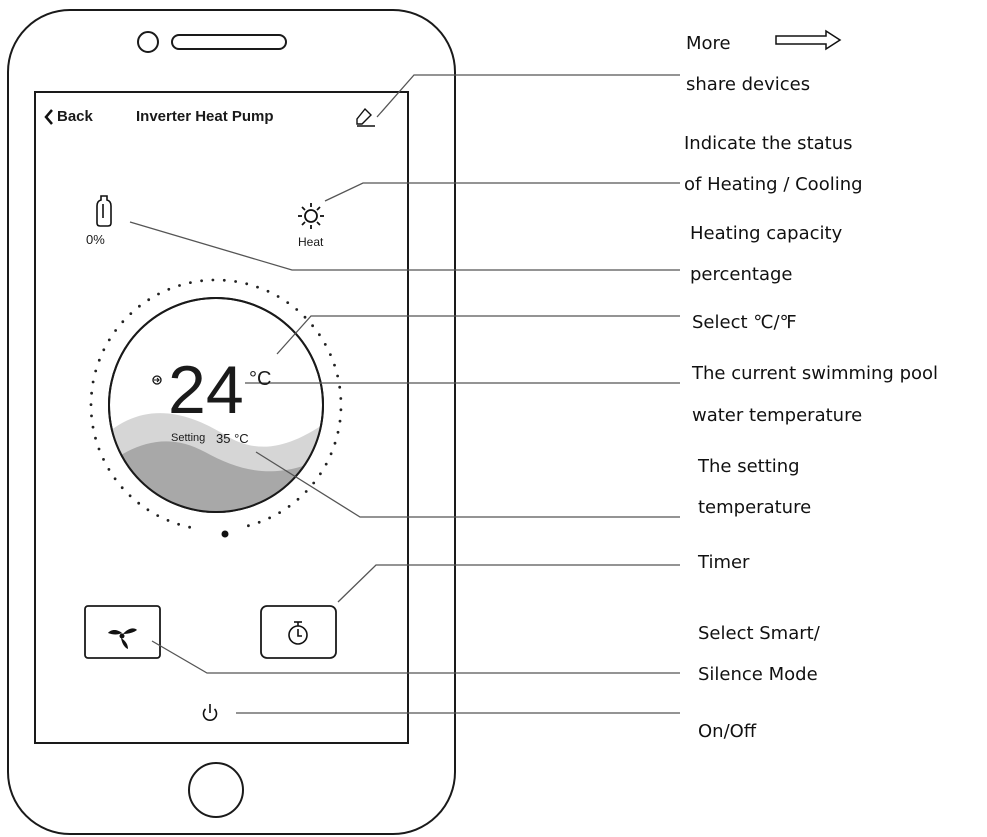  I want to click on annotation-capacity-2: percentage, so click(741, 274).